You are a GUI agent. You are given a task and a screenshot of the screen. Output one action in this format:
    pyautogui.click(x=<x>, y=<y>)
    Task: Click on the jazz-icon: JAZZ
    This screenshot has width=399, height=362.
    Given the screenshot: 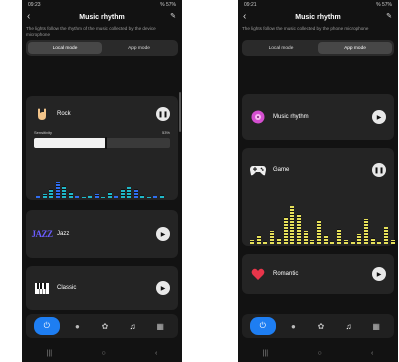 What is the action you would take?
    pyautogui.click(x=42, y=234)
    